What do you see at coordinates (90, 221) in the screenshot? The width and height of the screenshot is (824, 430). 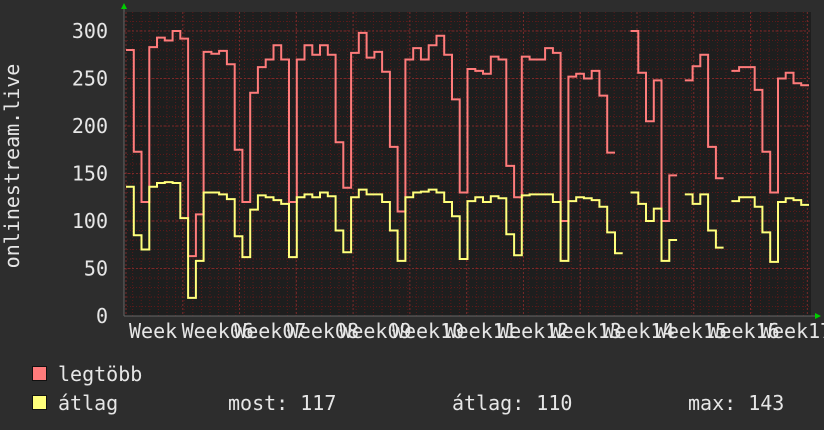 I see `y-tick-label: 100` at bounding box center [90, 221].